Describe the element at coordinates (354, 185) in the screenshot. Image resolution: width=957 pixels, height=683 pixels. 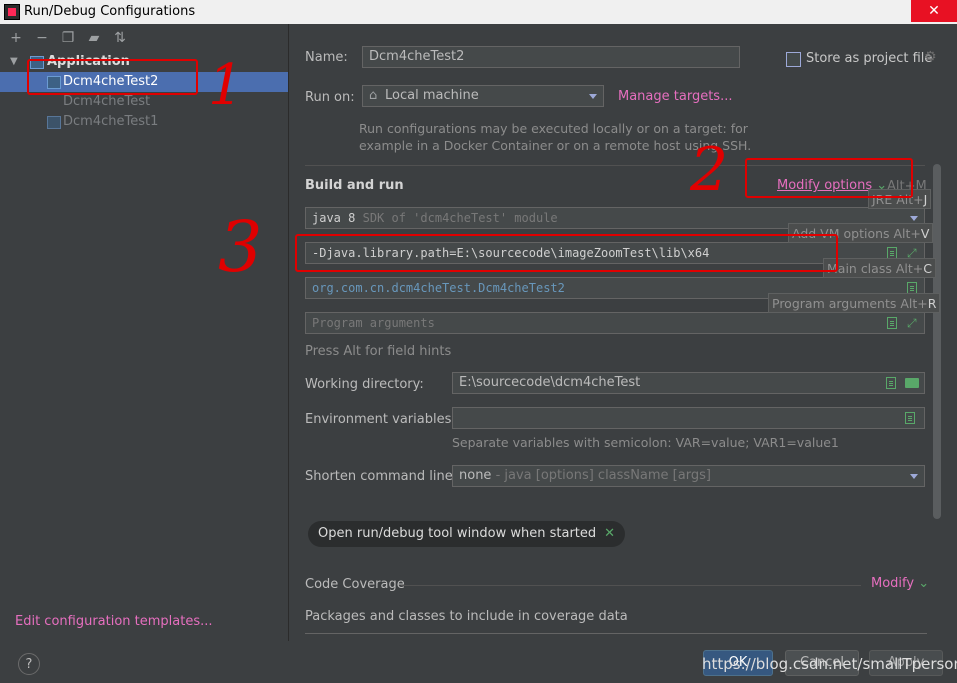
I see `build-run-header: Build and run` at that location.